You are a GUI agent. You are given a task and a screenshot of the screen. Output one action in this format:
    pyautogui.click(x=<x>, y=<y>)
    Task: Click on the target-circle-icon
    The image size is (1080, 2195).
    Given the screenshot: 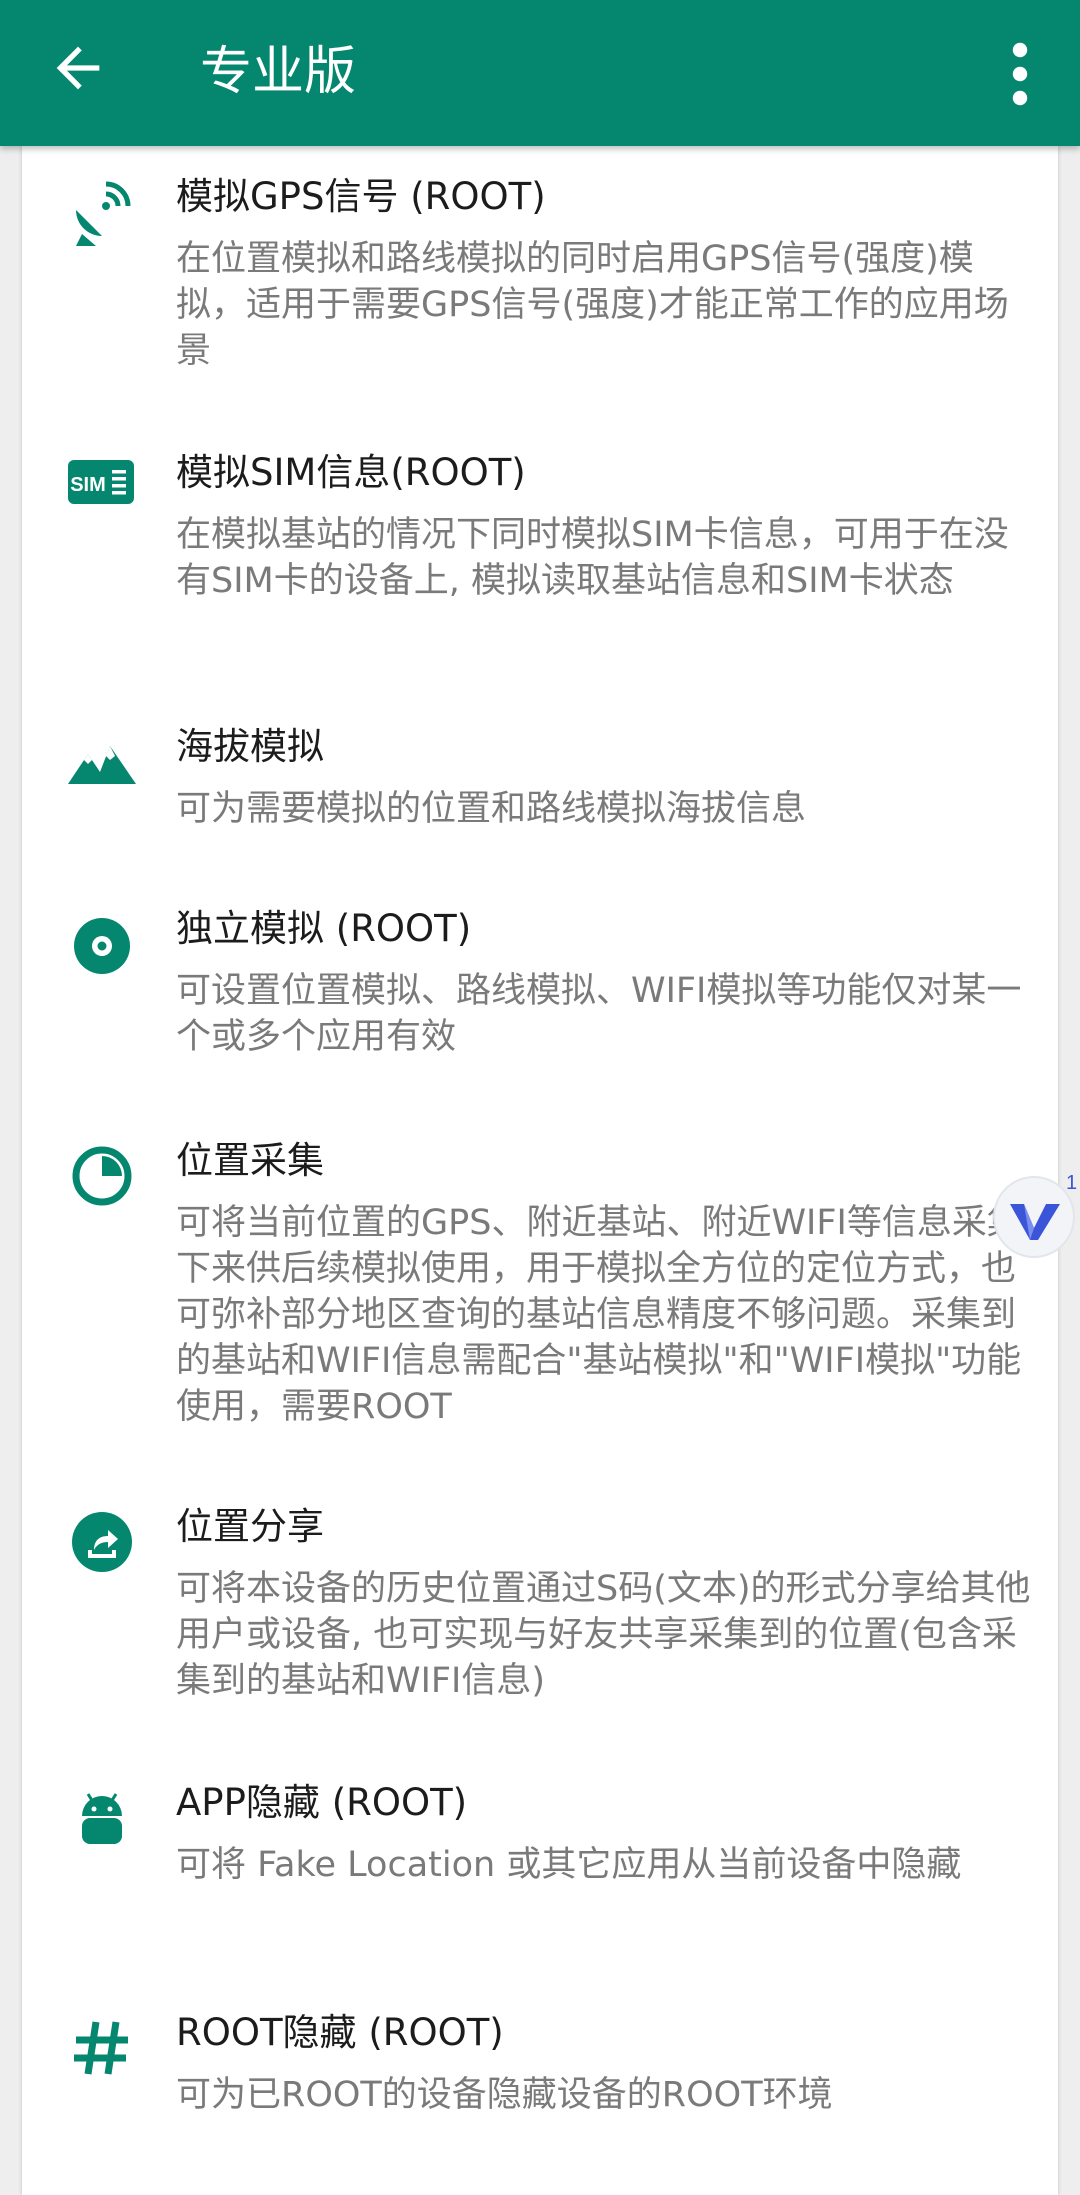 What is the action you would take?
    pyautogui.click(x=102, y=946)
    